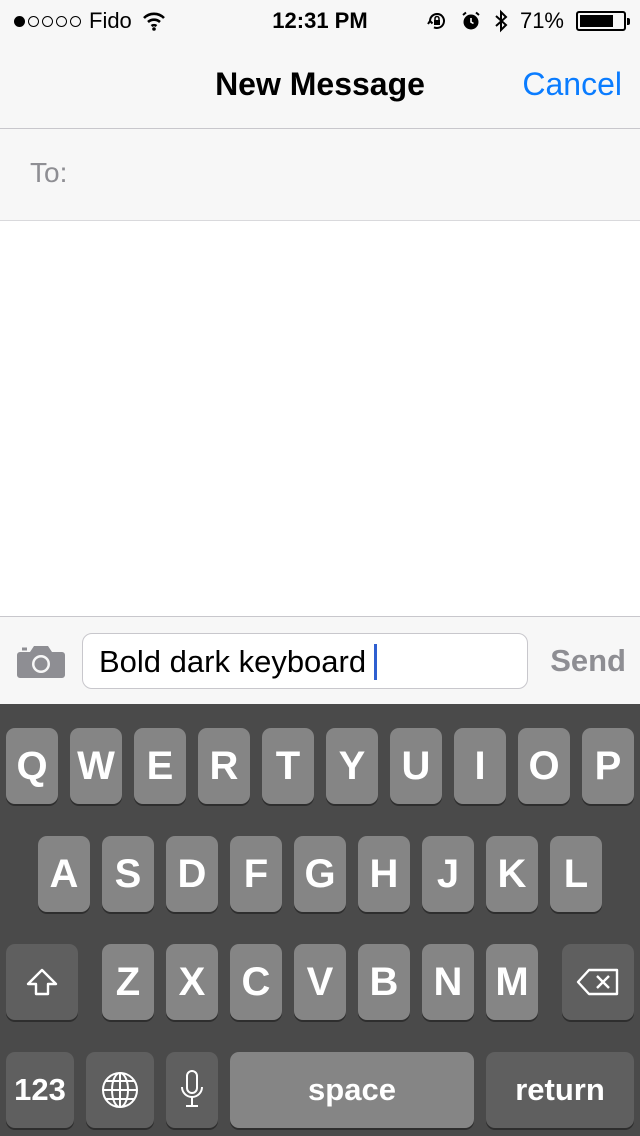 The height and width of the screenshot is (1136, 640). What do you see at coordinates (480, 766) in the screenshot?
I see `key-i: I` at bounding box center [480, 766].